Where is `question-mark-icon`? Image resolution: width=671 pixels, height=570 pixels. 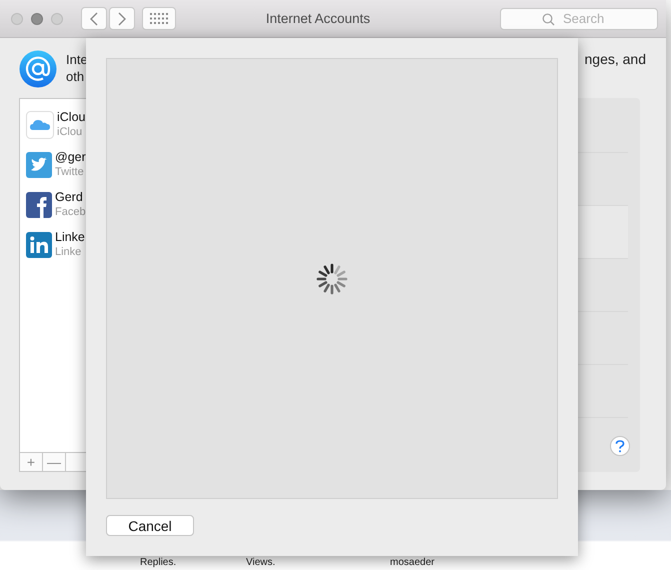 question-mark-icon is located at coordinates (620, 446).